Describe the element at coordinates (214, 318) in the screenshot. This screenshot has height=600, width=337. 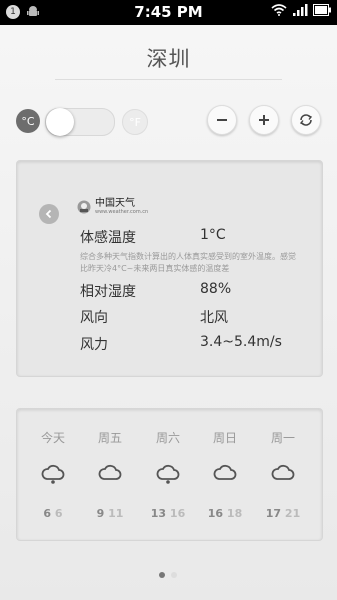
I see `wind-direction-value: 北风` at that location.